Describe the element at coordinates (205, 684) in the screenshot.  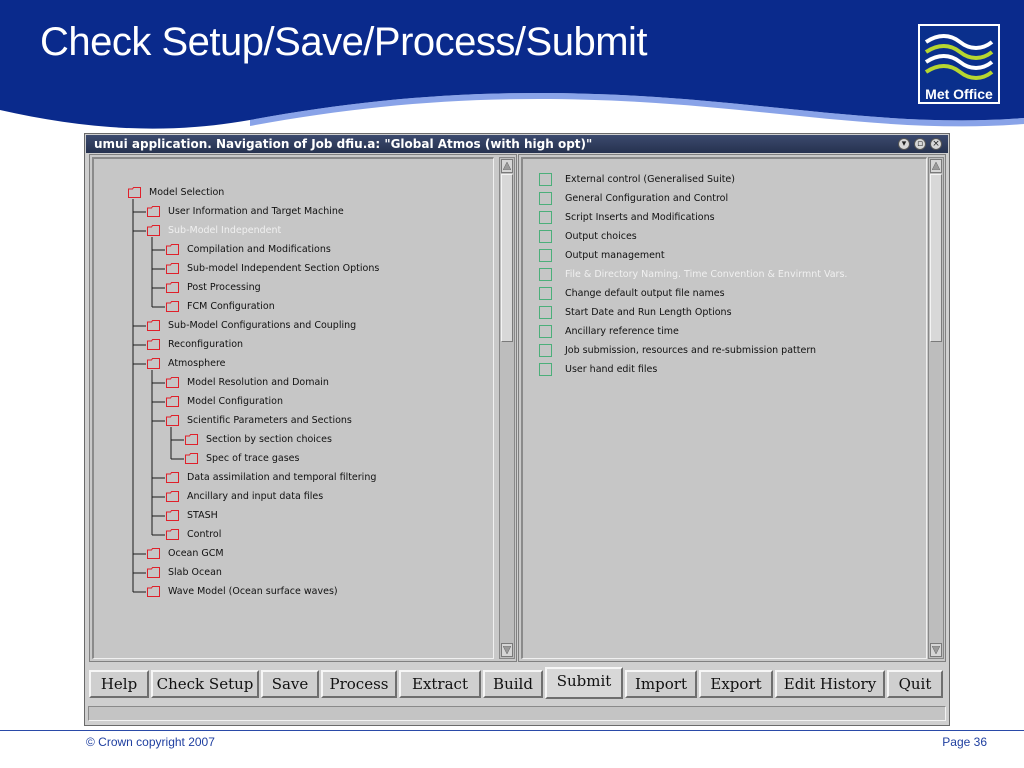
I see `check-setup-button: Check Setup` at that location.